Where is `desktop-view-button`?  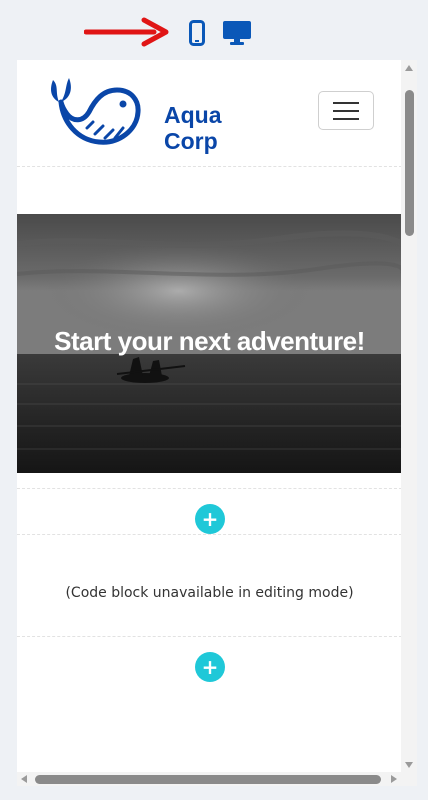 desktop-view-button is located at coordinates (237, 33).